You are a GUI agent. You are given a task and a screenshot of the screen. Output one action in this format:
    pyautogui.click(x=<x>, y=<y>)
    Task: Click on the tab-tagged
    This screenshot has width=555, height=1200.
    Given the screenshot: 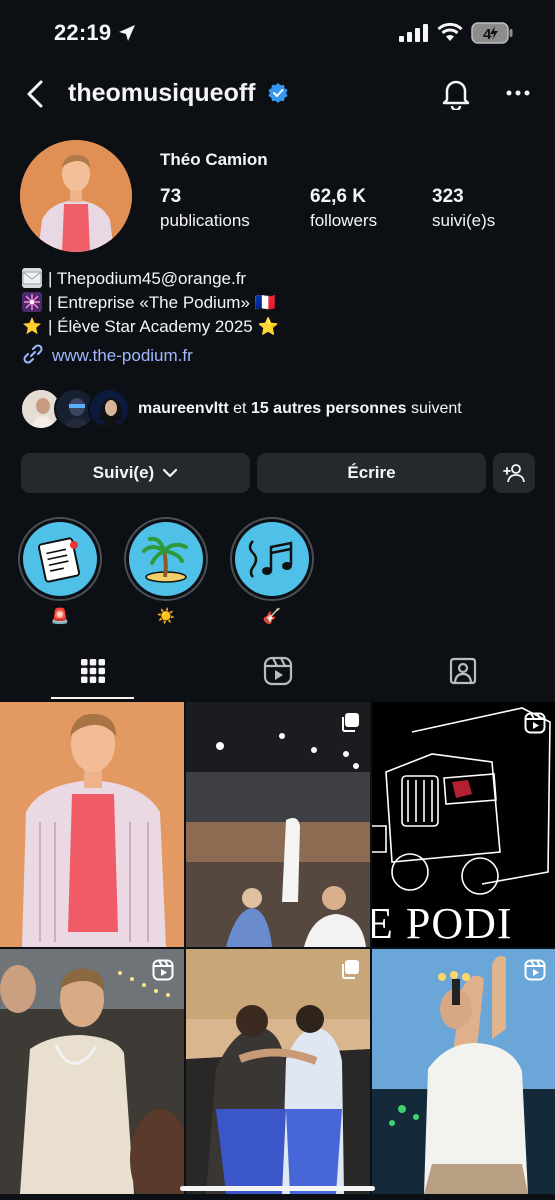 What is the action you would take?
    pyautogui.click(x=462, y=671)
    